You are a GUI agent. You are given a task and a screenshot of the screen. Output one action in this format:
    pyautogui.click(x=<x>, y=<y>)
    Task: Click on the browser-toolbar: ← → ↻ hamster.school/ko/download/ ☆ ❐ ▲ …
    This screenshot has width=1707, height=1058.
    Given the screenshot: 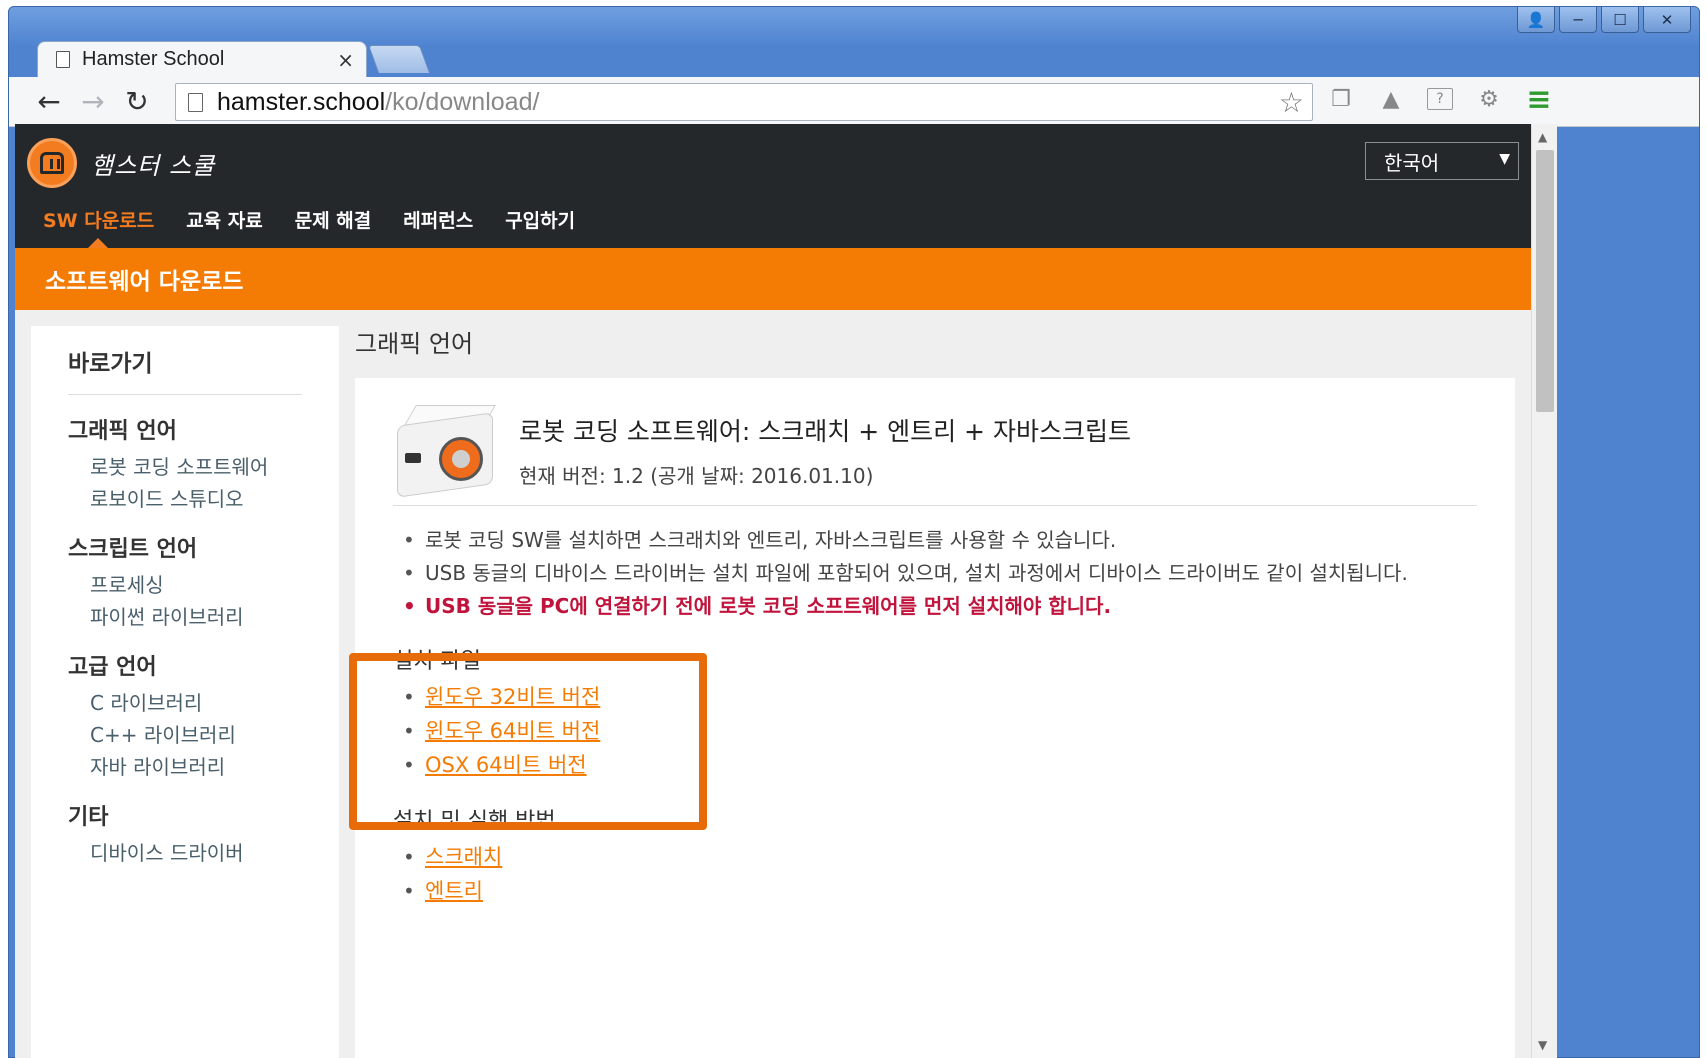 What is the action you would take?
    pyautogui.click(x=854, y=102)
    